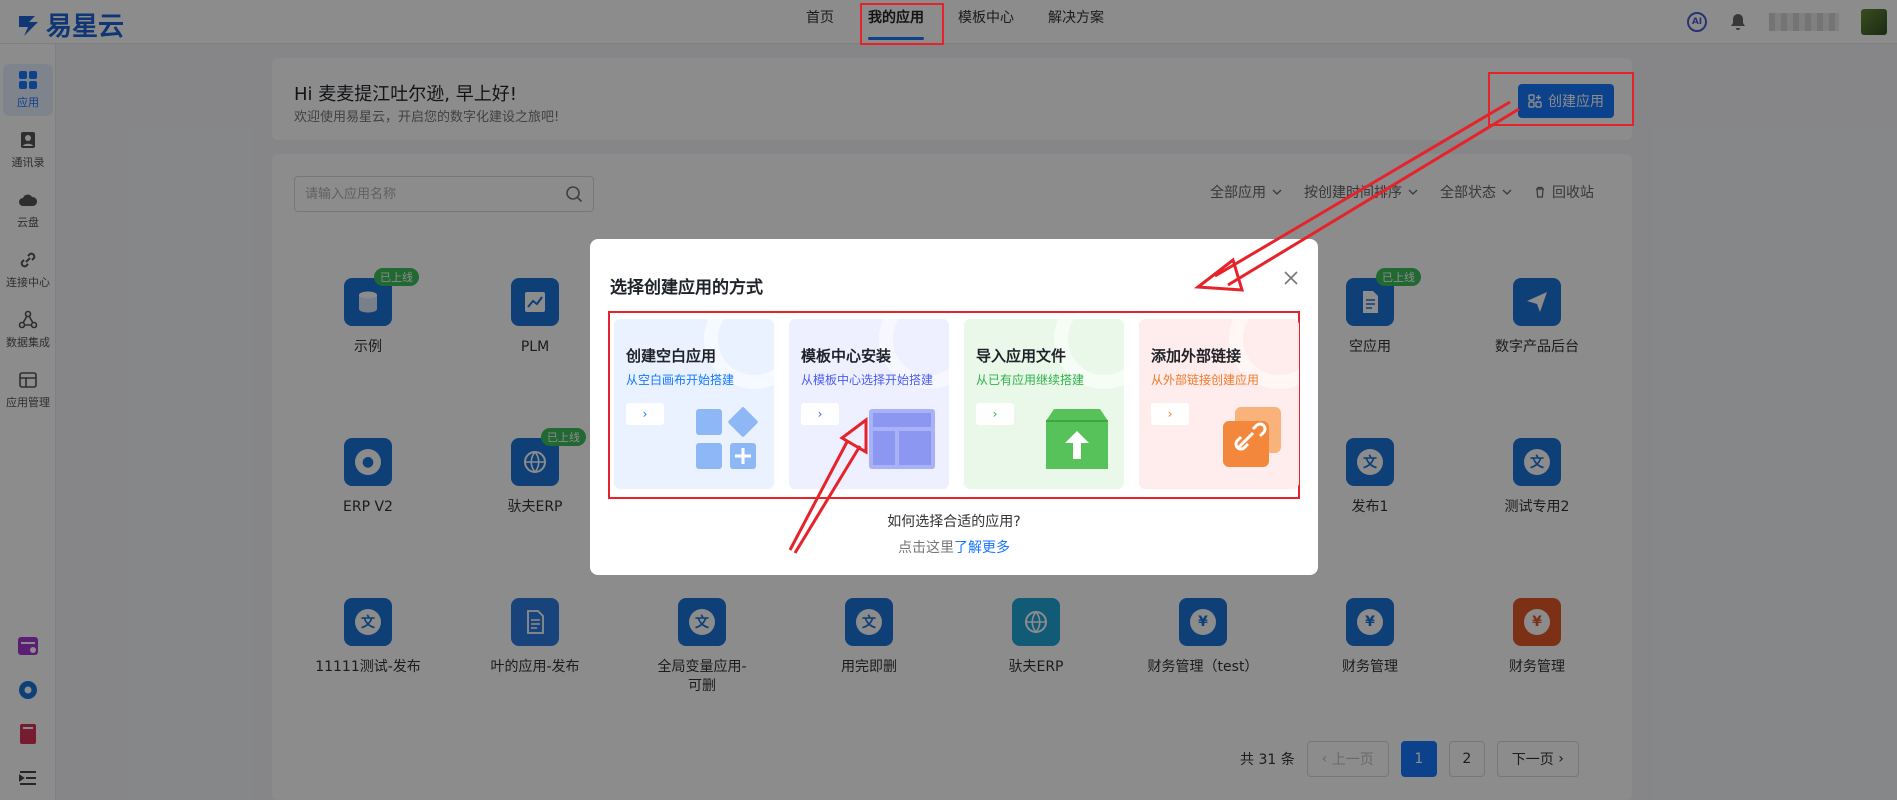  Describe the element at coordinates (1252, 437) in the screenshot. I see `external-link-icon` at that location.